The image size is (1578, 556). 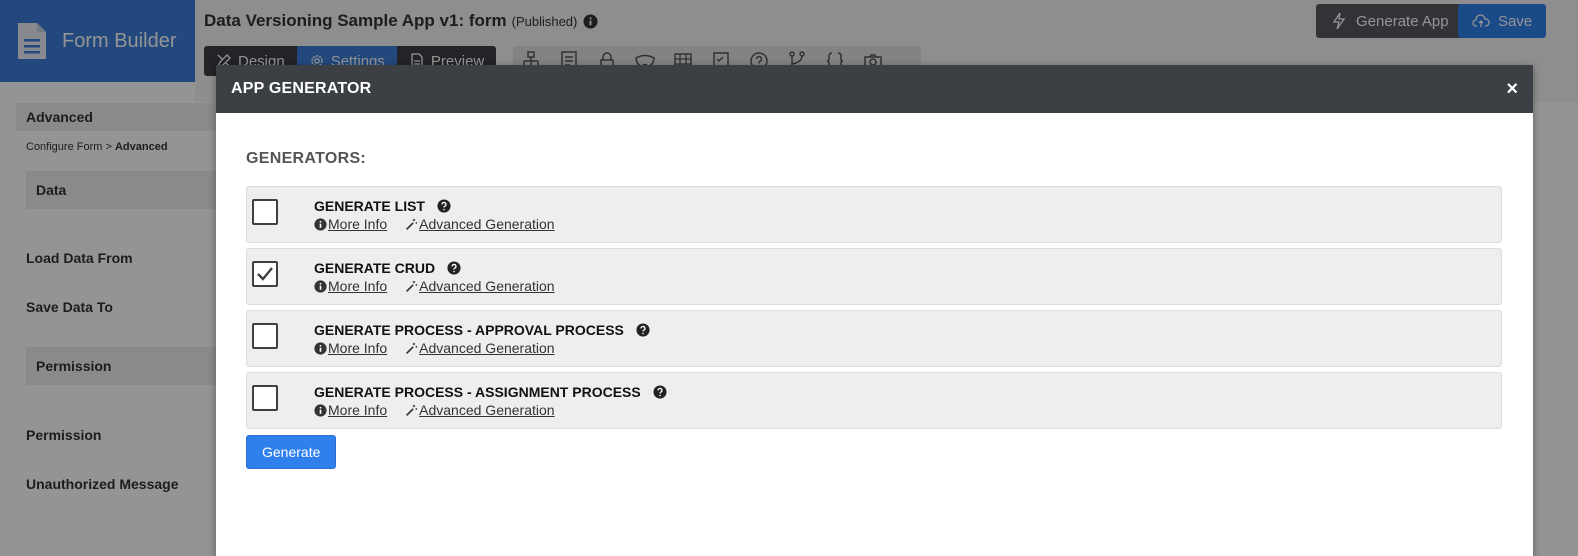 What do you see at coordinates (291, 452) in the screenshot?
I see `generate-button: Generate` at bounding box center [291, 452].